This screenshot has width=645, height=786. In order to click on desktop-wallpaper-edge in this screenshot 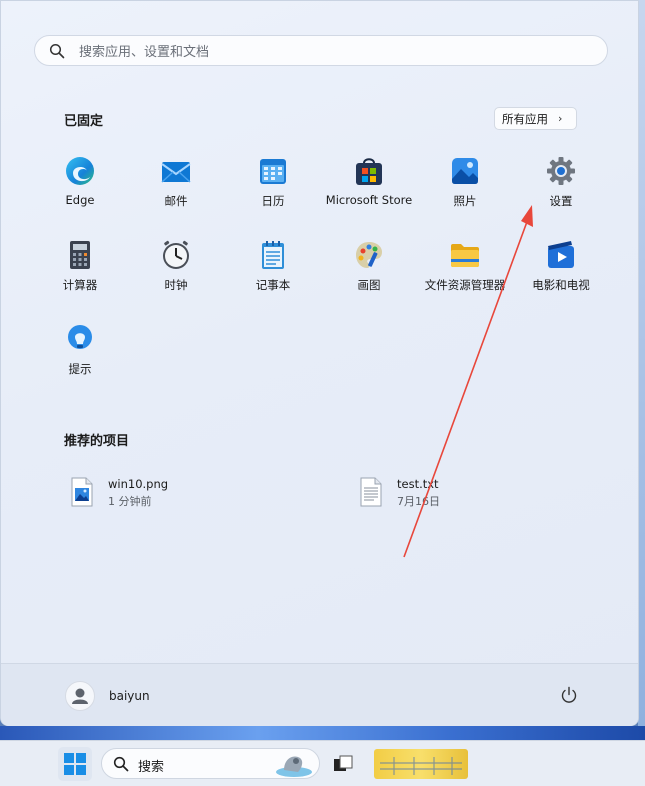, I will do `click(641, 370)`.